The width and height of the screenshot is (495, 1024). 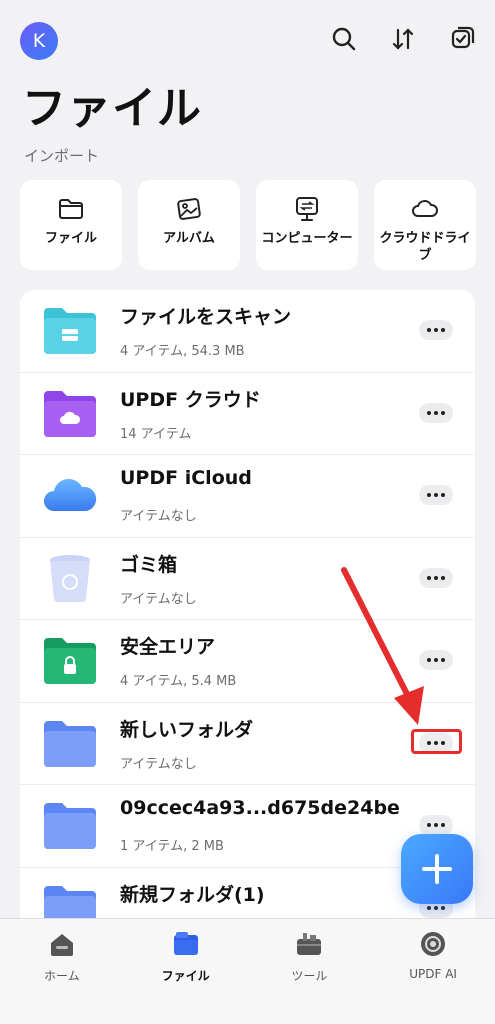 I want to click on list-item: UPDF クラウド 14 アイテム, so click(x=247, y=414).